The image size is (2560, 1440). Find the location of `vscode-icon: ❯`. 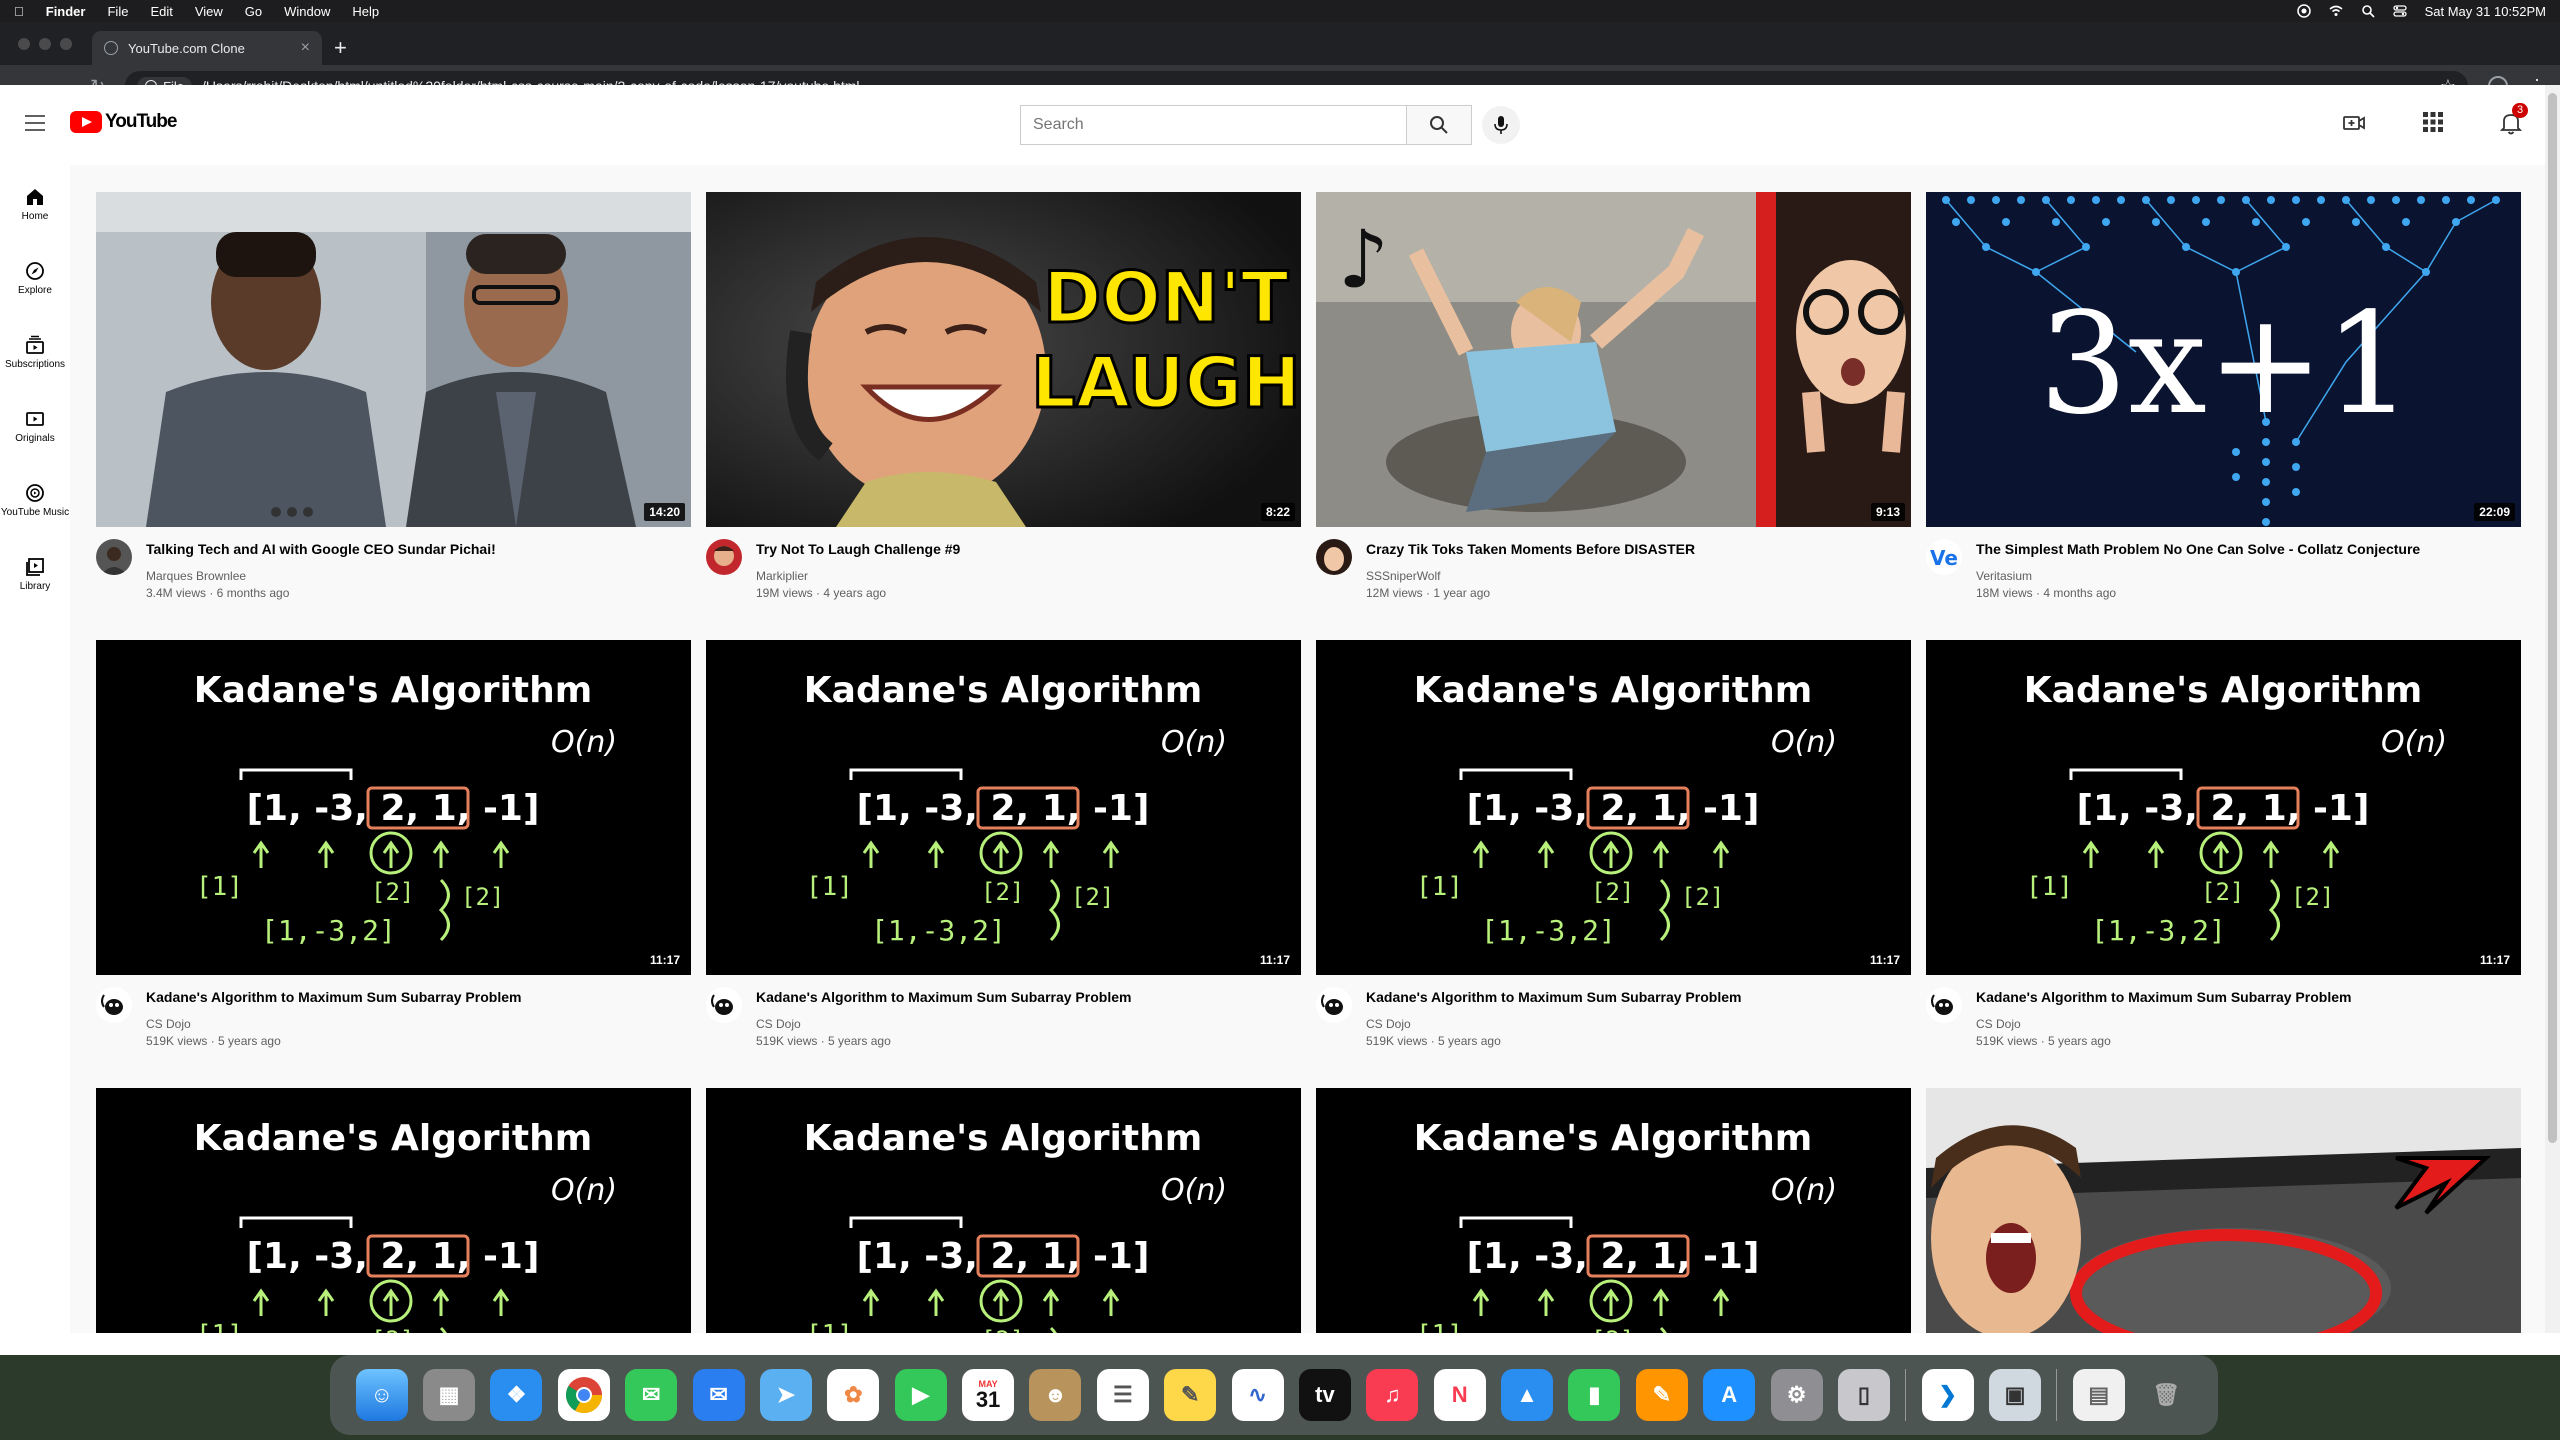

vscode-icon: ❯ is located at coordinates (1947, 1395).